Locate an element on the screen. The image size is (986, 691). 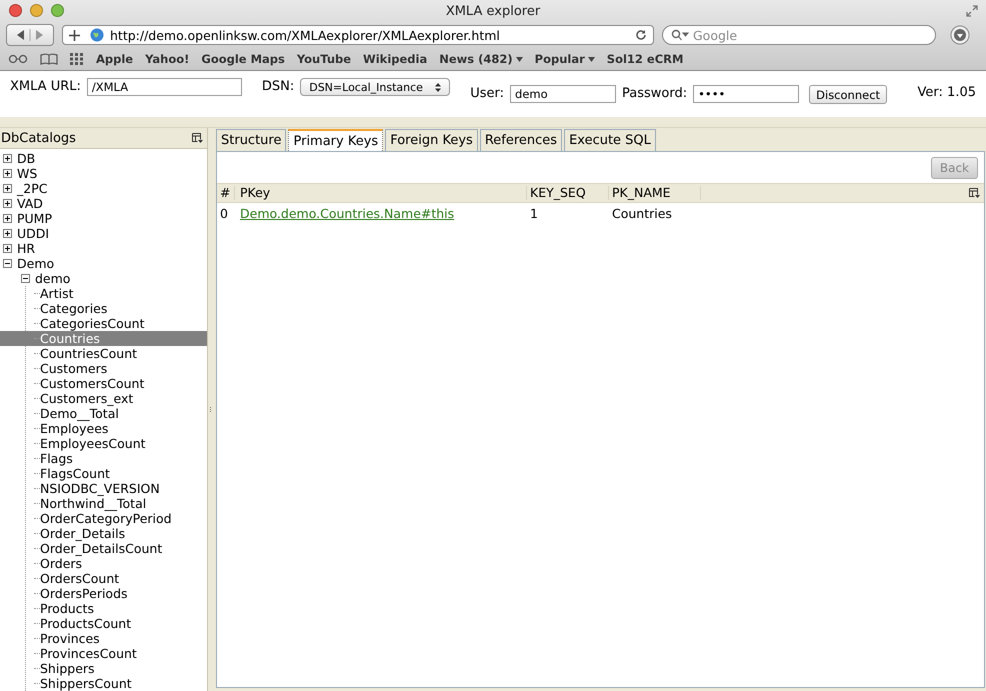
panel-title: DbCatalogs is located at coordinates (38, 138).